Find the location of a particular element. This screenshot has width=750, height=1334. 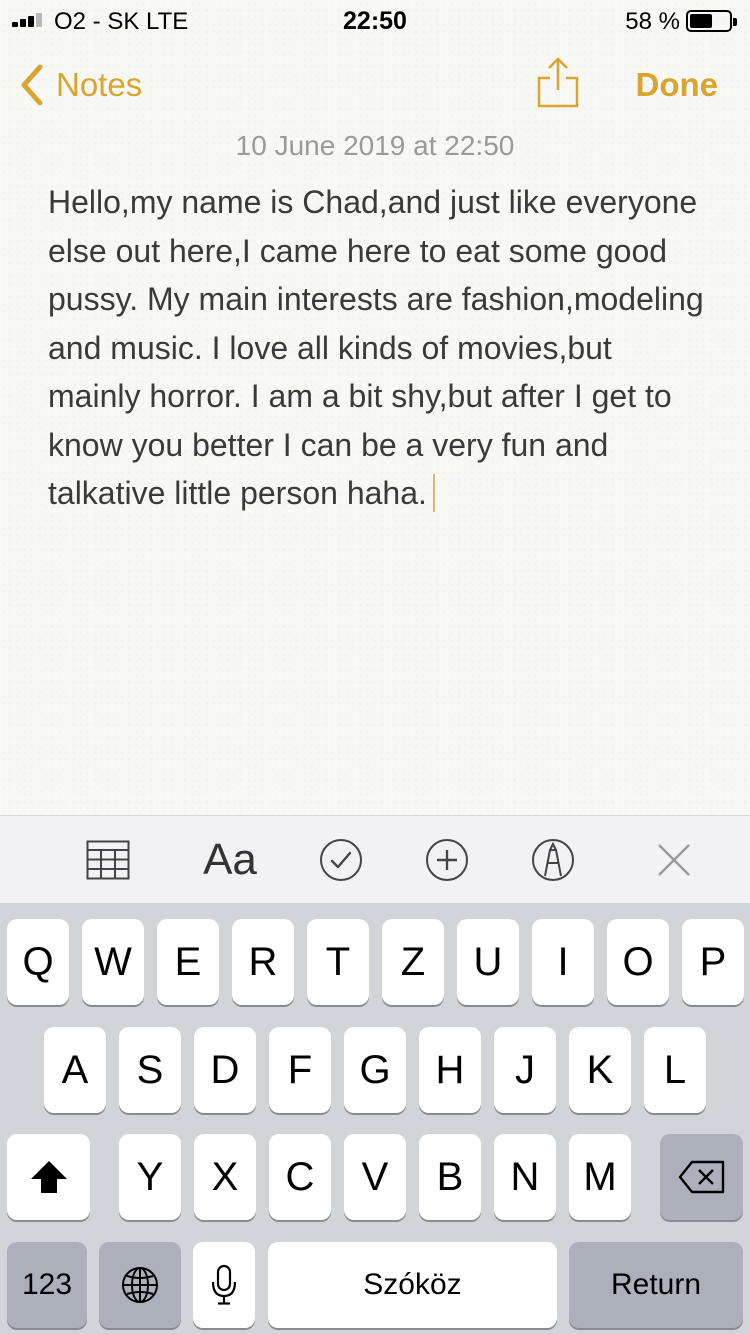

share-icon is located at coordinates (558, 82).